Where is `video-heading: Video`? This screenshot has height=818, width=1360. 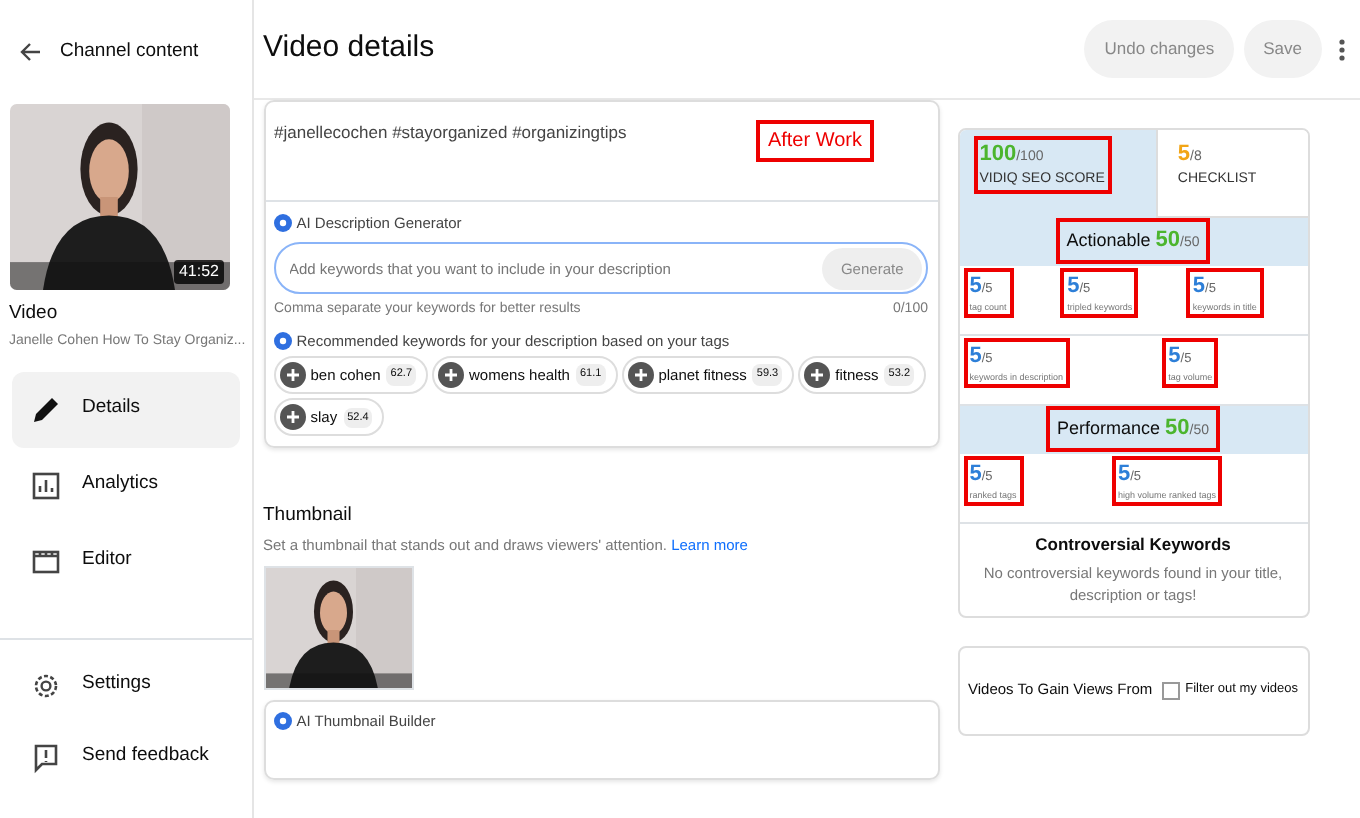 video-heading: Video is located at coordinates (33, 313).